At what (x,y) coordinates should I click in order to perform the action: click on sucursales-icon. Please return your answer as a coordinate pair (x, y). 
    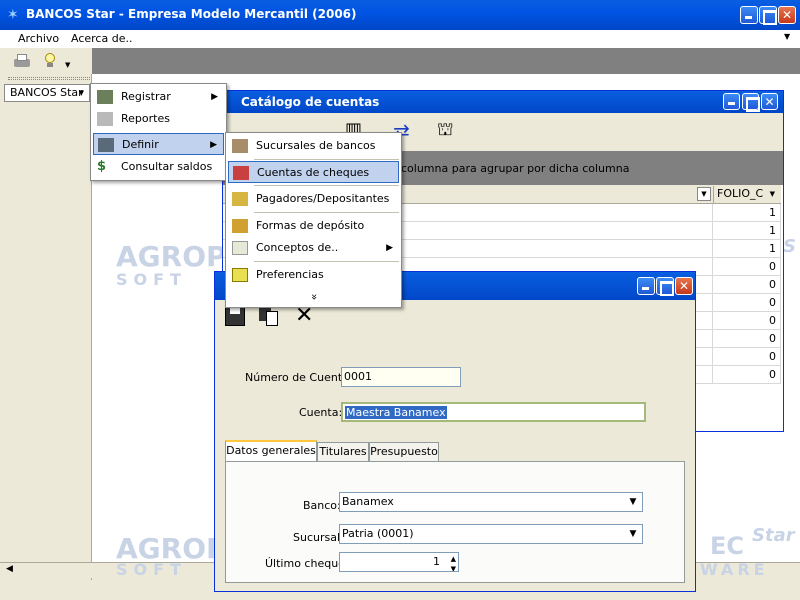
    Looking at the image, I should click on (240, 146).